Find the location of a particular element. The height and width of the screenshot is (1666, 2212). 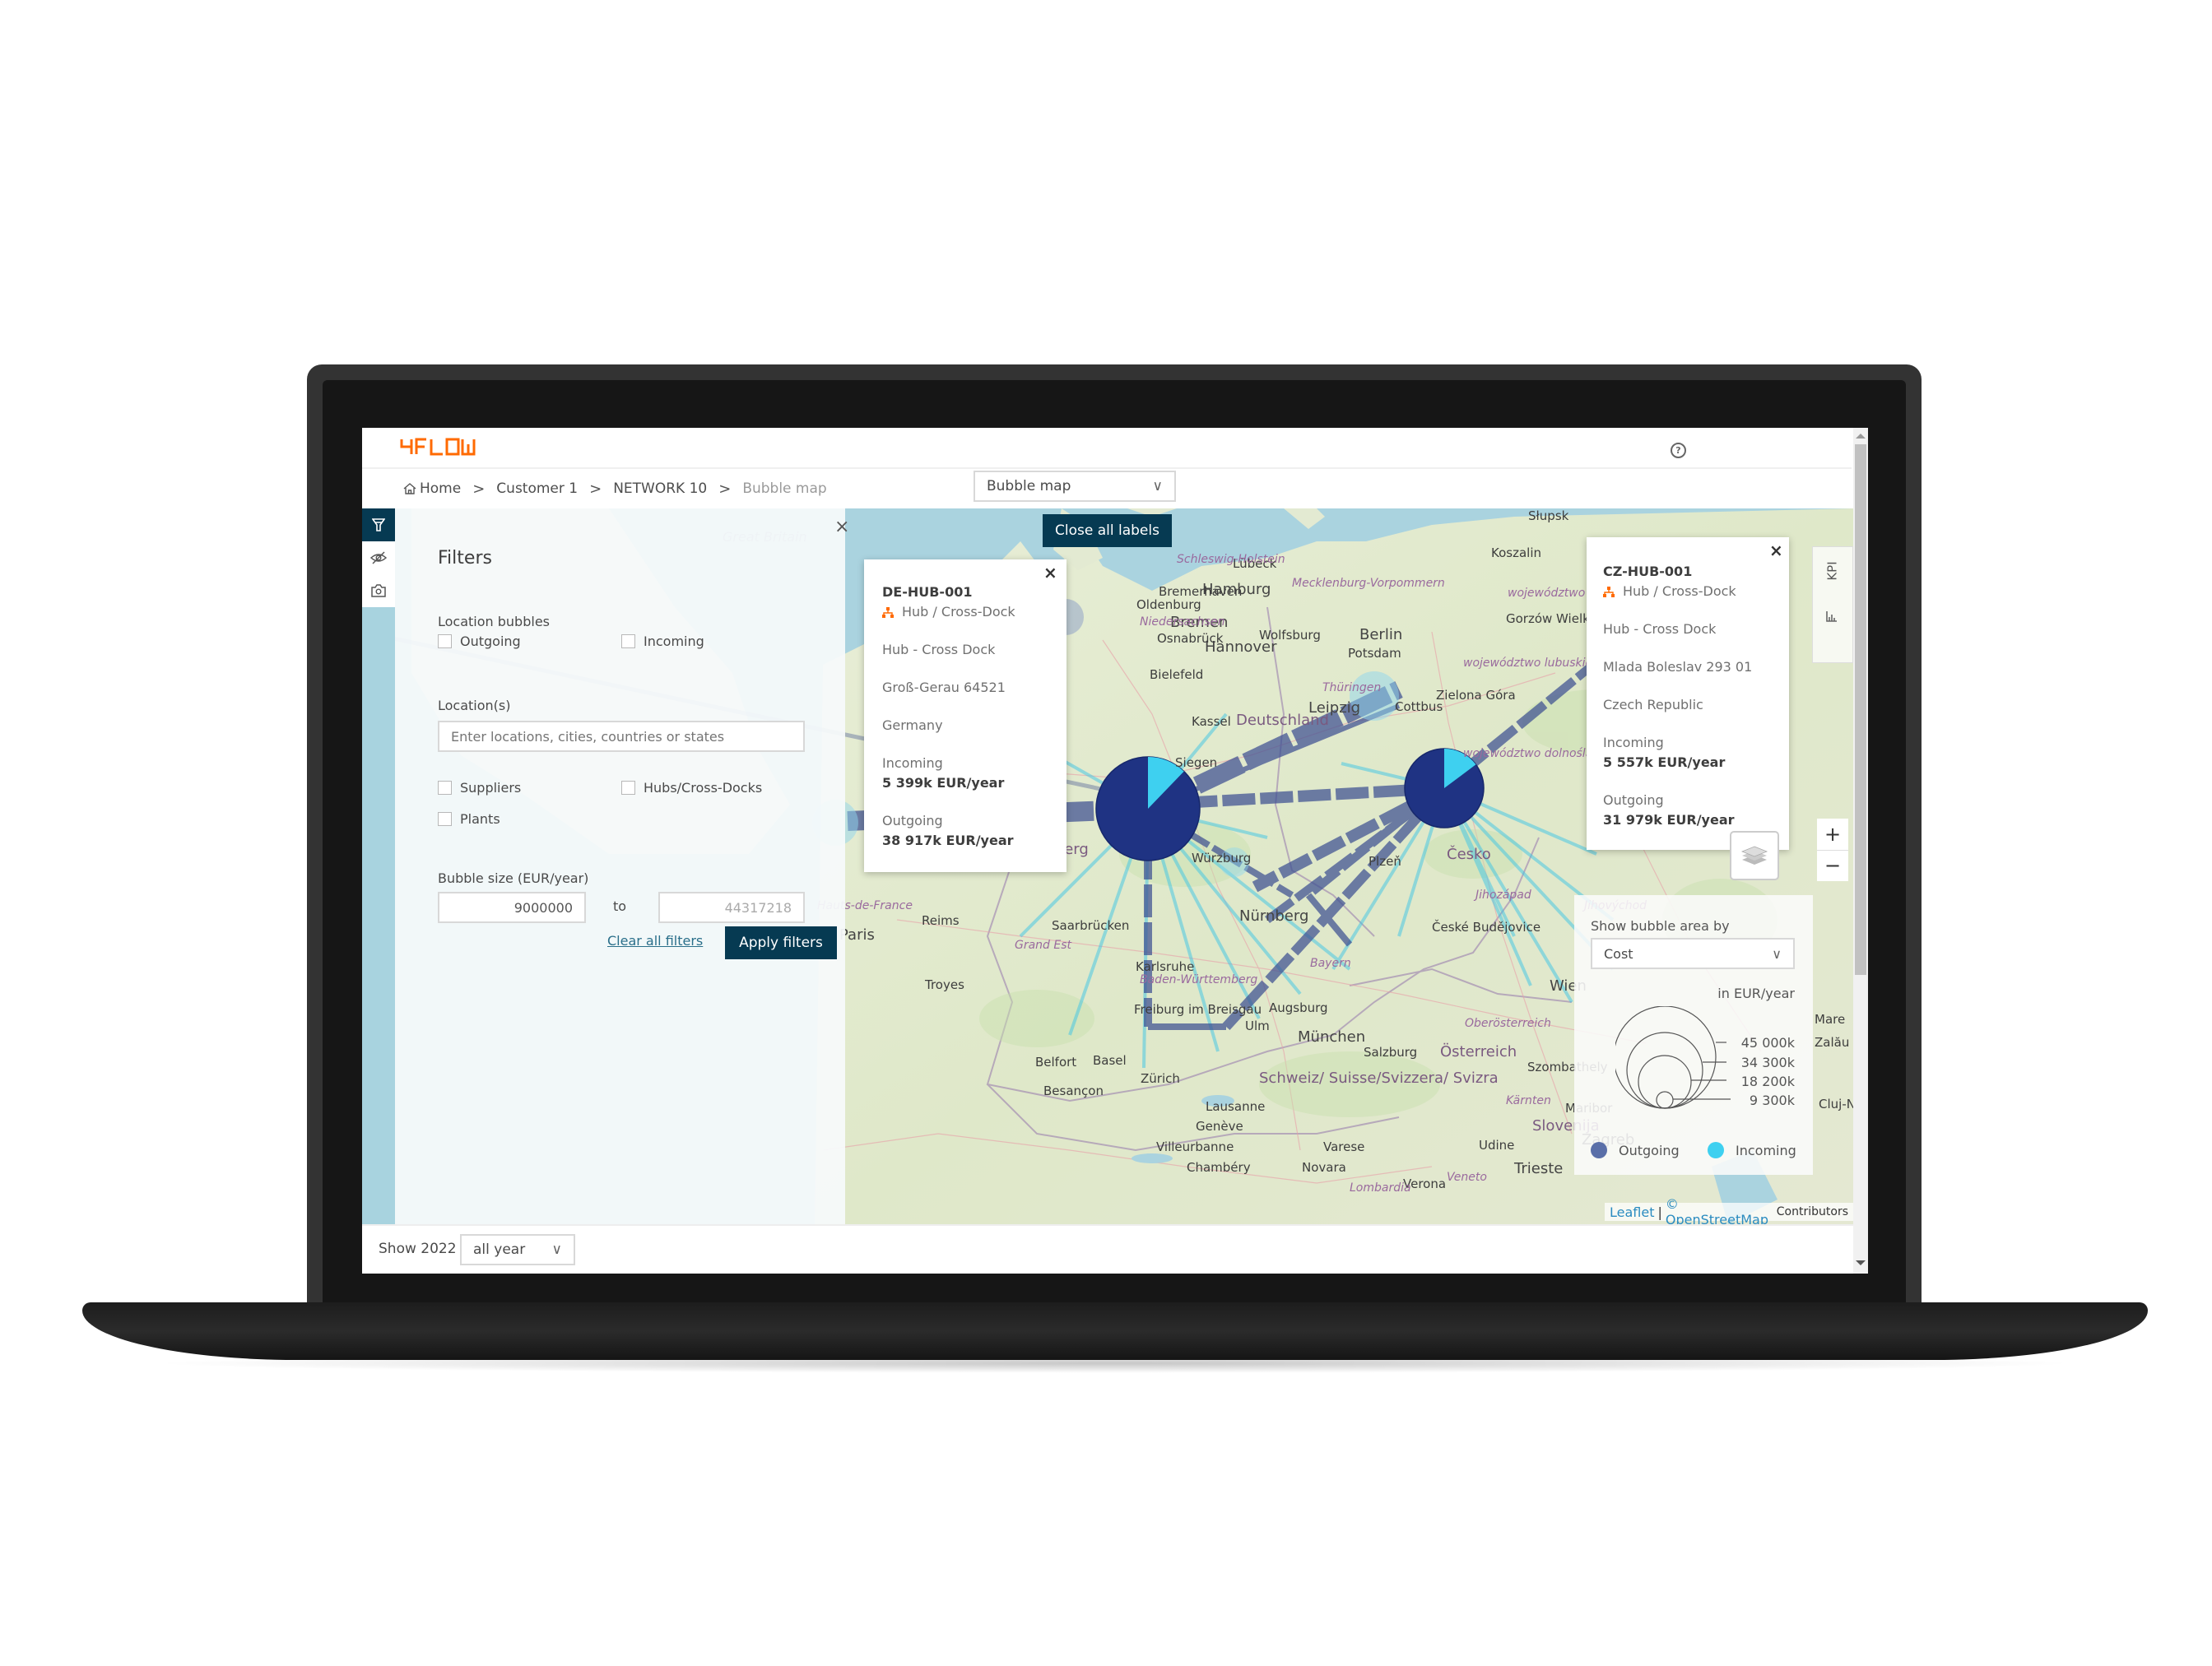

legend-circle-34300k is located at coordinates (1664, 1070).